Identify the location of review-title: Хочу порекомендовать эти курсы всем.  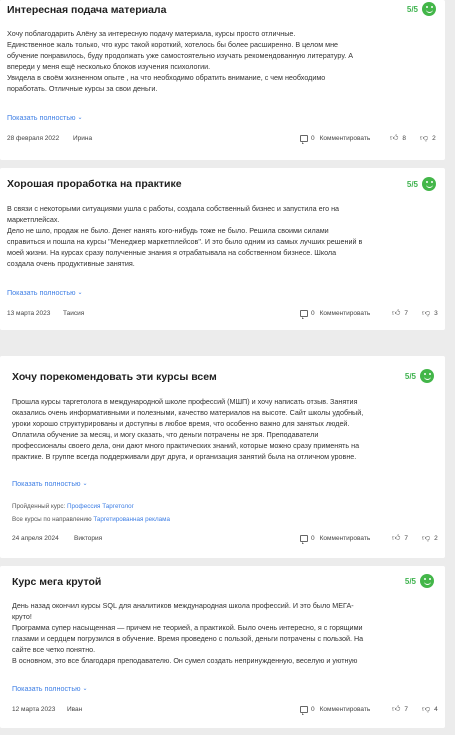
(114, 377).